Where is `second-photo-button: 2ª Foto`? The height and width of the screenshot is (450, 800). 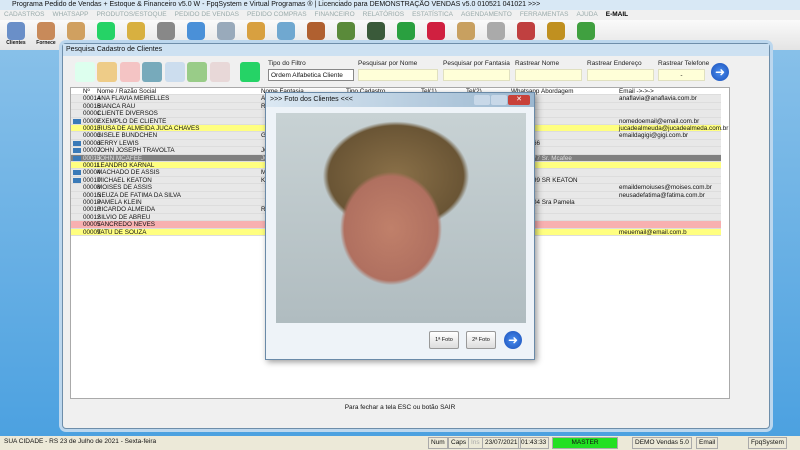
second-photo-button: 2ª Foto is located at coordinates (481, 340).